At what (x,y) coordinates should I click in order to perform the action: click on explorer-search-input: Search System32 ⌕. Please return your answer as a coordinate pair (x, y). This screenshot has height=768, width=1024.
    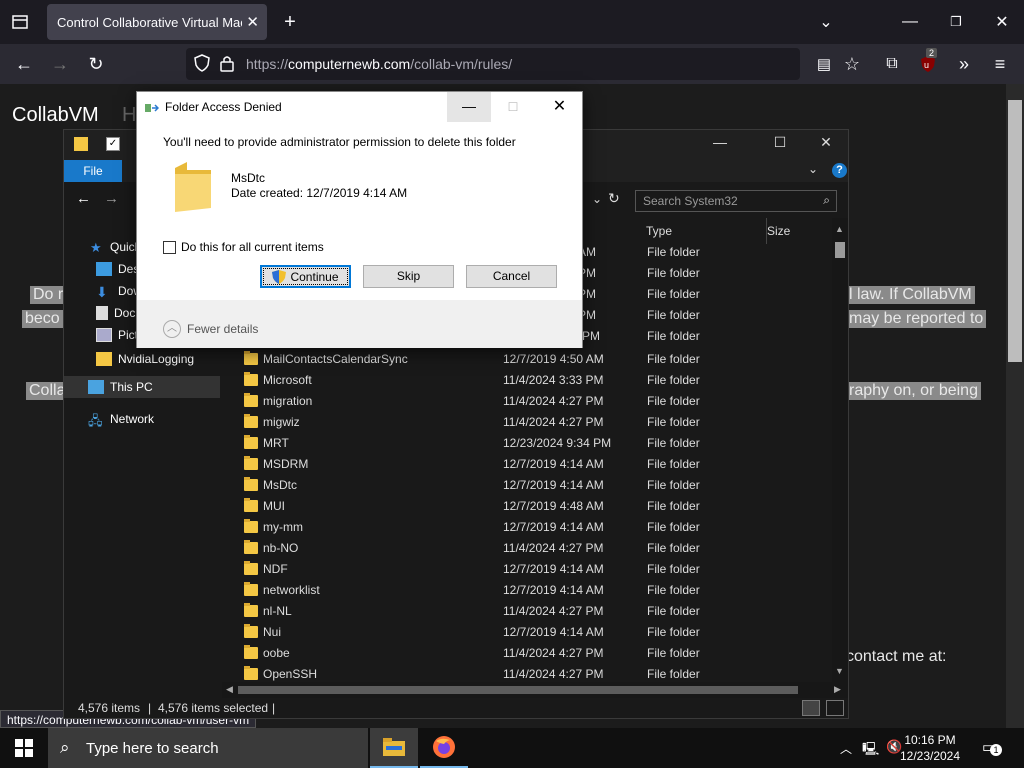
    Looking at the image, I should click on (736, 201).